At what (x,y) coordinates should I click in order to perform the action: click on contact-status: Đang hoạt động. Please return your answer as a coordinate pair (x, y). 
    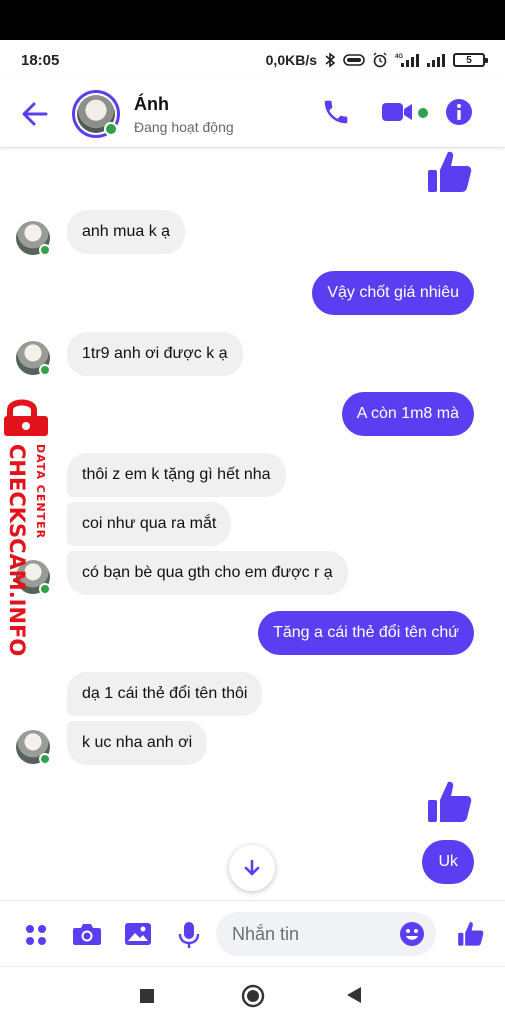
    Looking at the image, I should click on (184, 127).